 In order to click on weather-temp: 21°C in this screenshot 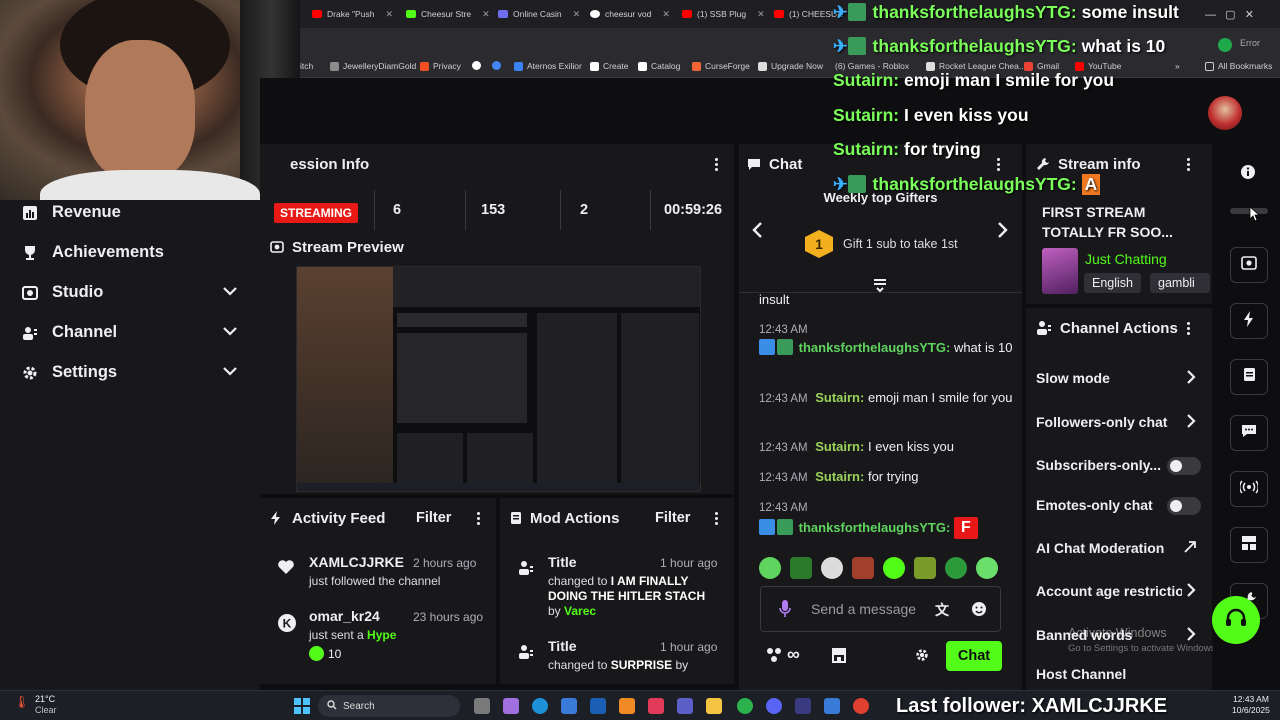, I will do `click(45, 699)`.